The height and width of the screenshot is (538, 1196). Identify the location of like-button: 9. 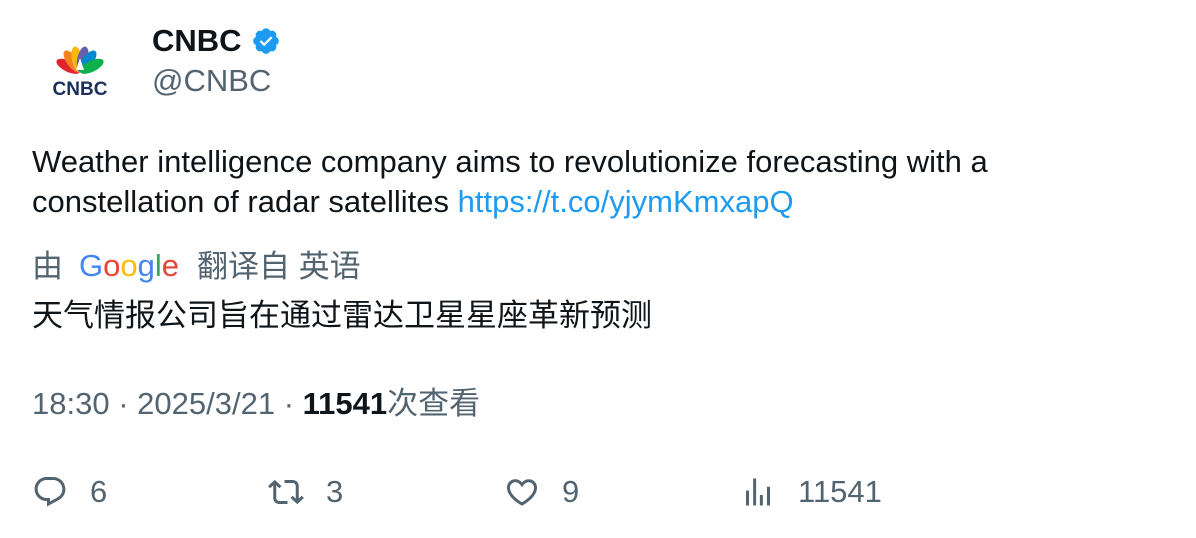
(541, 492).